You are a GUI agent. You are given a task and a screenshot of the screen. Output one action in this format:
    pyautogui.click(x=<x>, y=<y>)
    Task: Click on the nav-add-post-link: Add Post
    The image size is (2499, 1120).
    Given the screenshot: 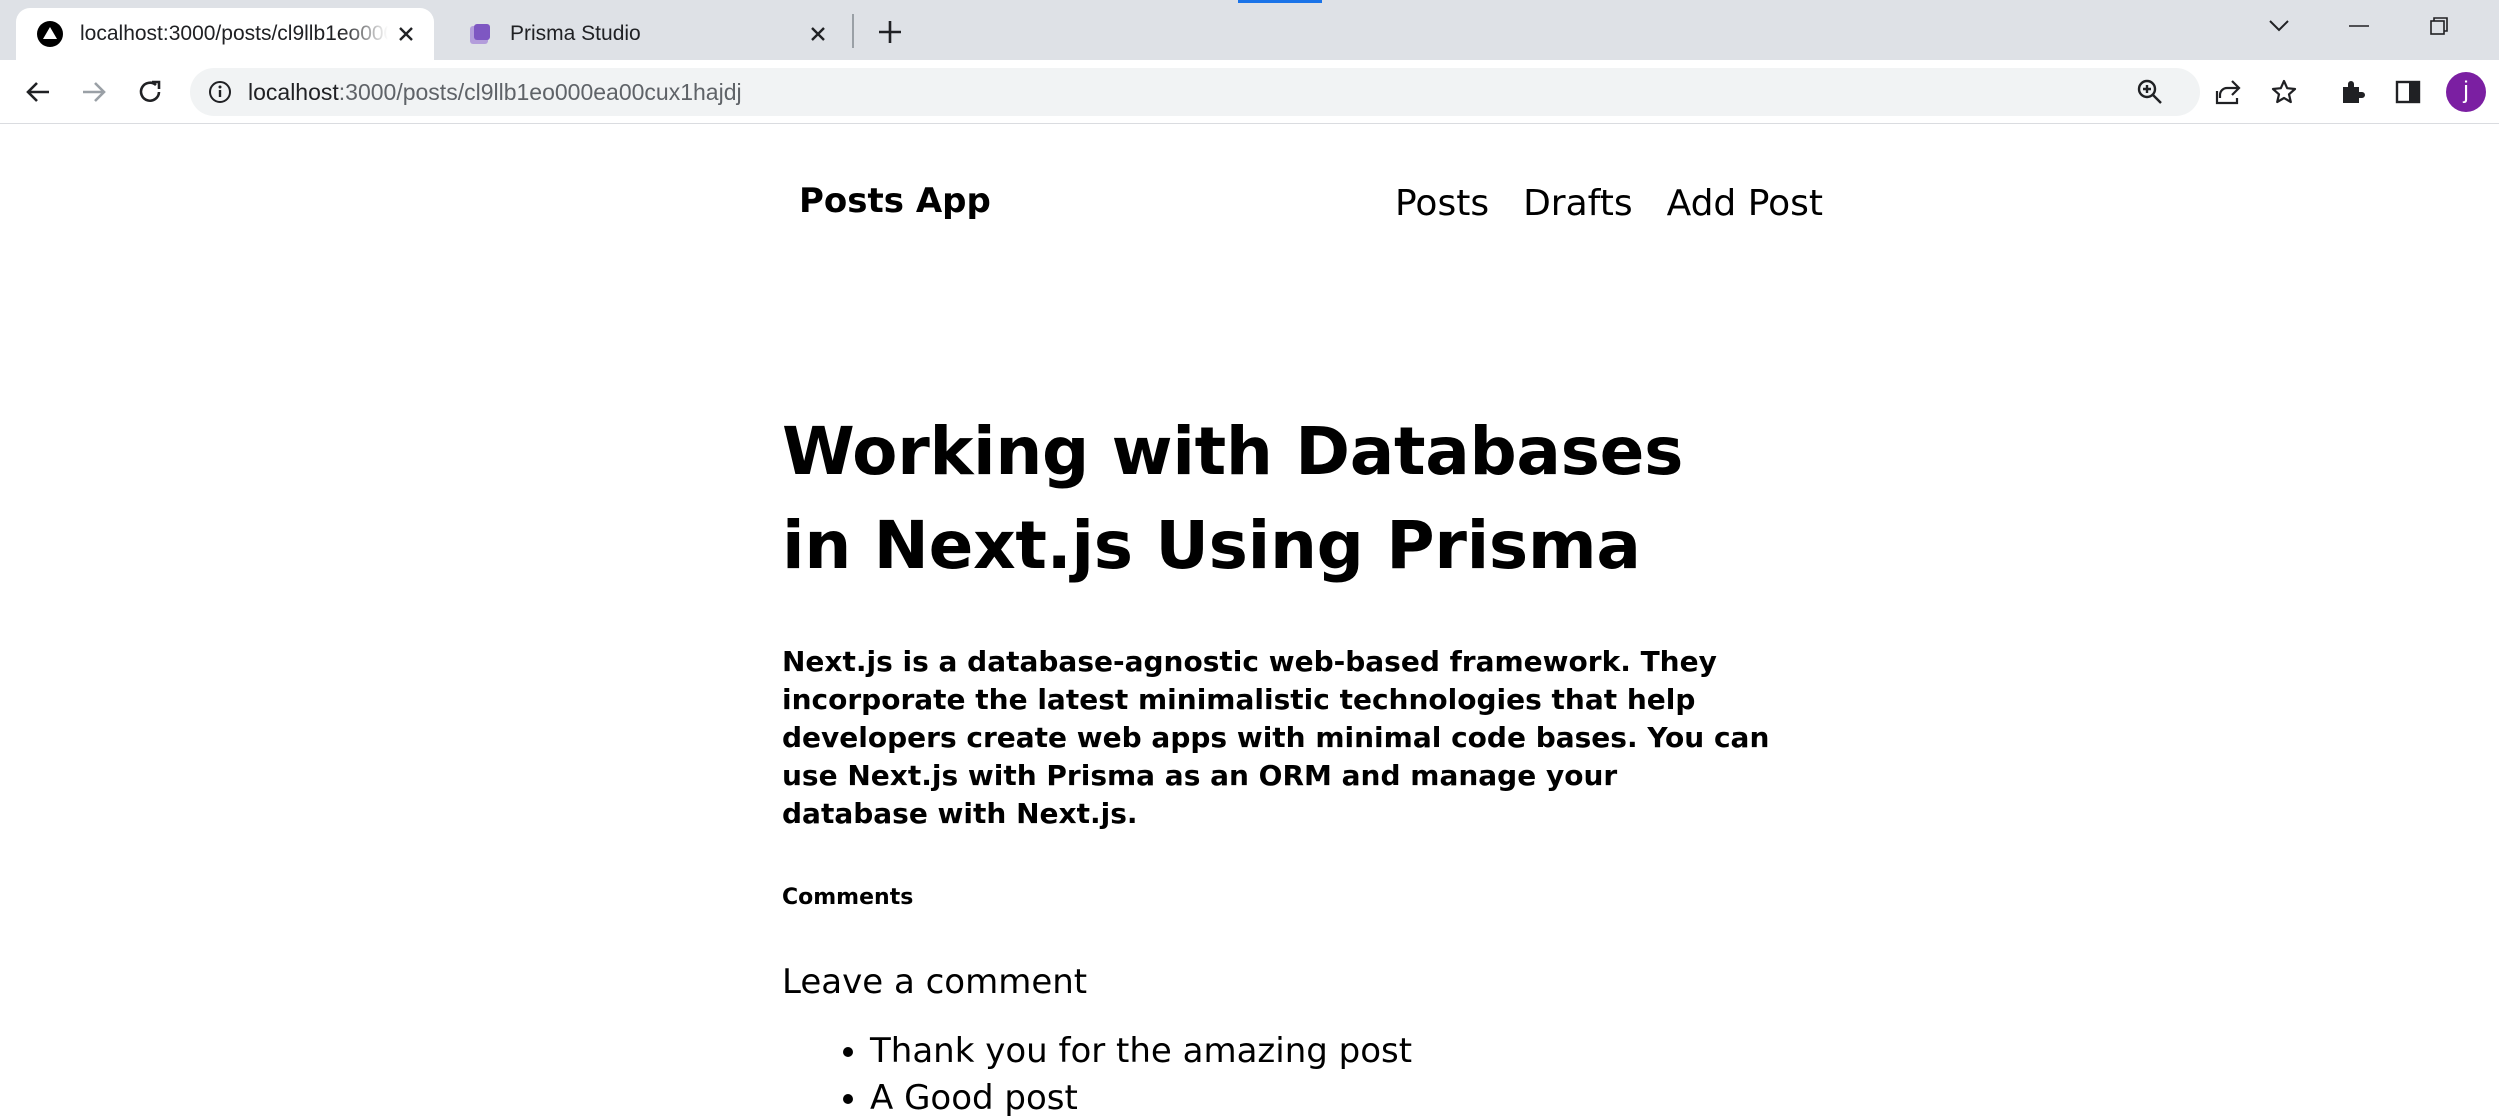 What is the action you would take?
    pyautogui.click(x=1745, y=203)
    